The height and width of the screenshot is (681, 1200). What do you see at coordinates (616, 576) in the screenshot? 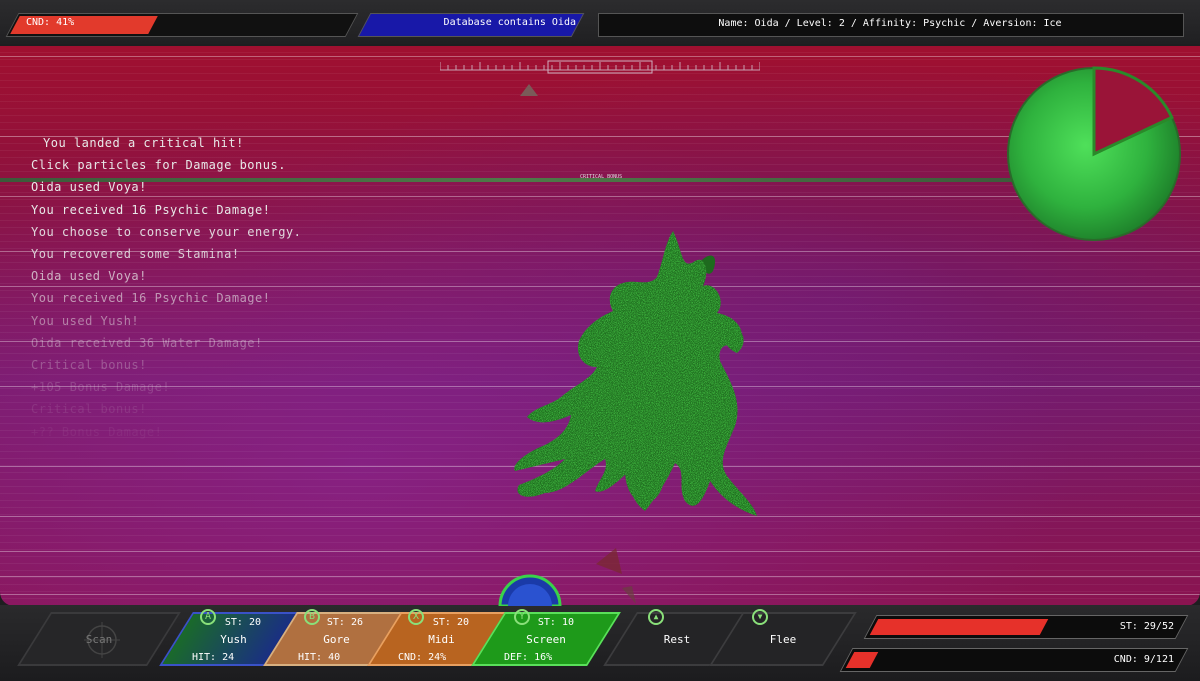
I see `target-marker-icon` at bounding box center [616, 576].